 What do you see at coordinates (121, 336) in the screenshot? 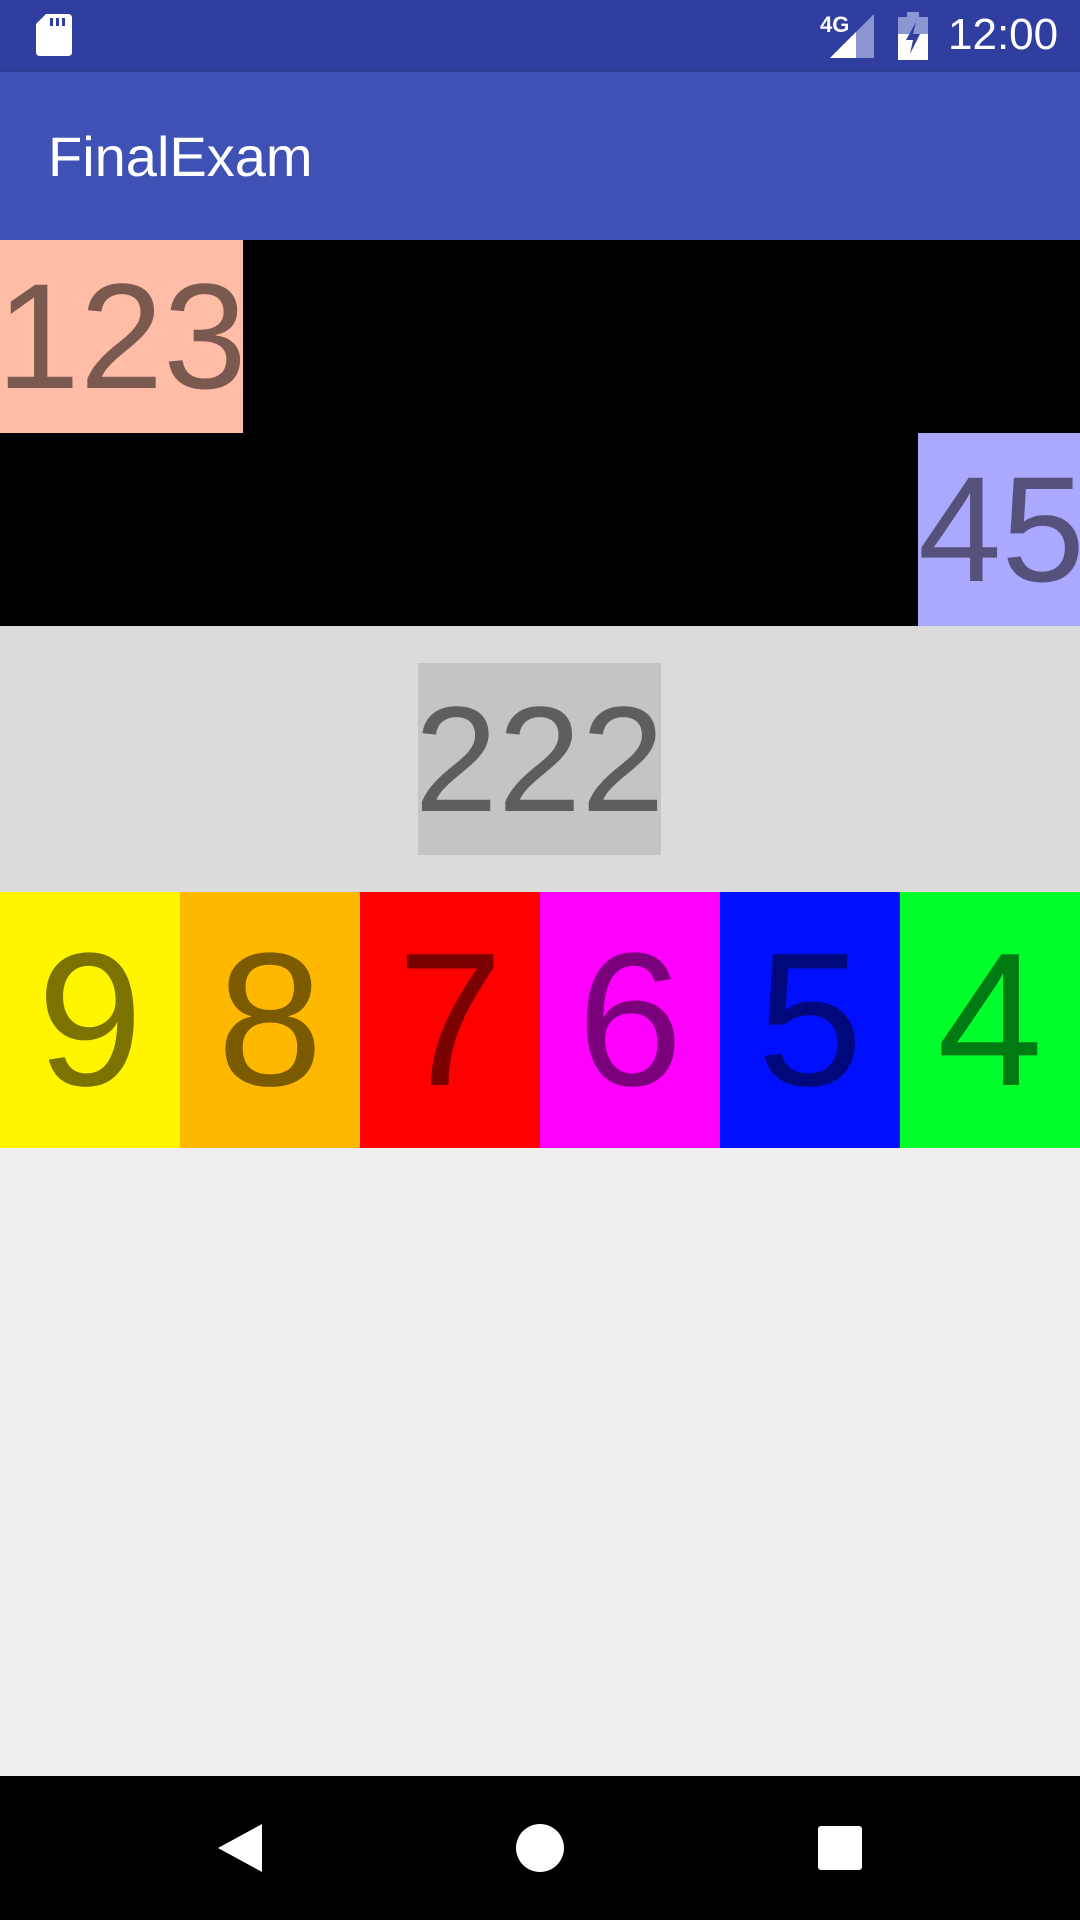
I see `box-123: 123` at bounding box center [121, 336].